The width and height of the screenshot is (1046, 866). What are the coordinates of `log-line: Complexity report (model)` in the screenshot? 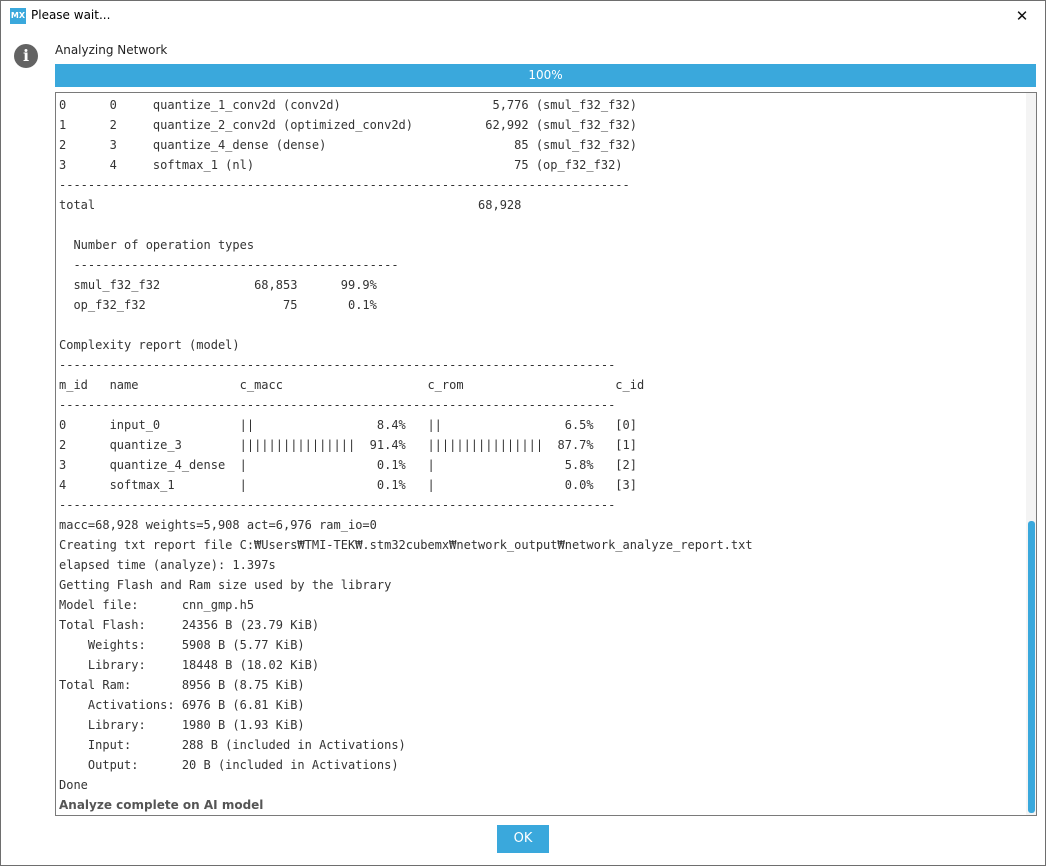 It's located at (149, 345).